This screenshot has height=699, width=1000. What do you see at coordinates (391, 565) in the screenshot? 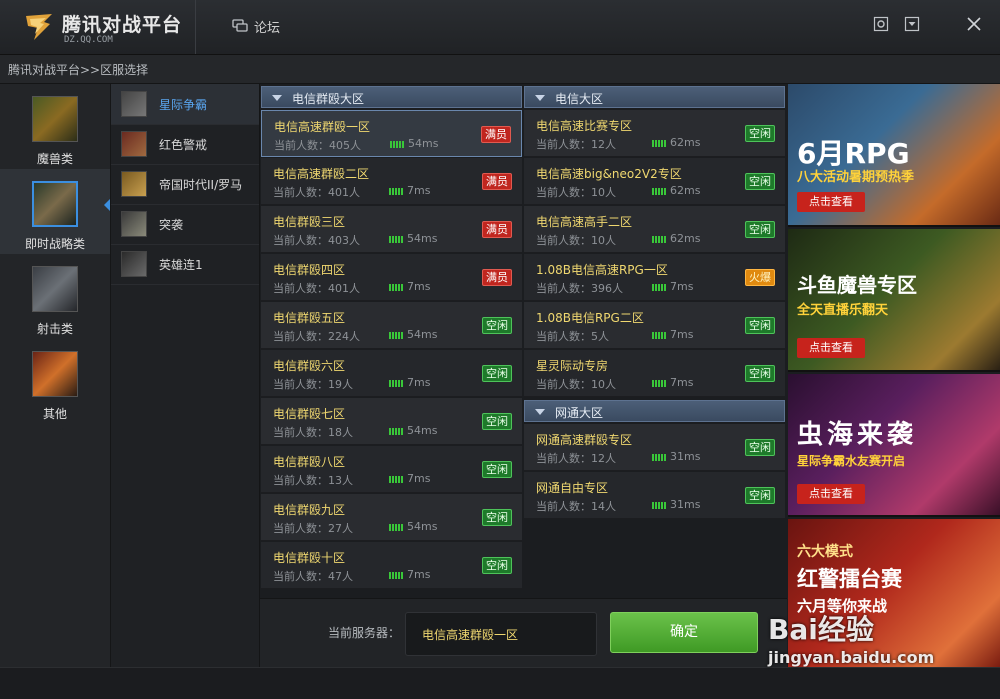
I see `server-row: 电信群殴十区 当前人数：47人 7ms 空闲` at bounding box center [391, 565].